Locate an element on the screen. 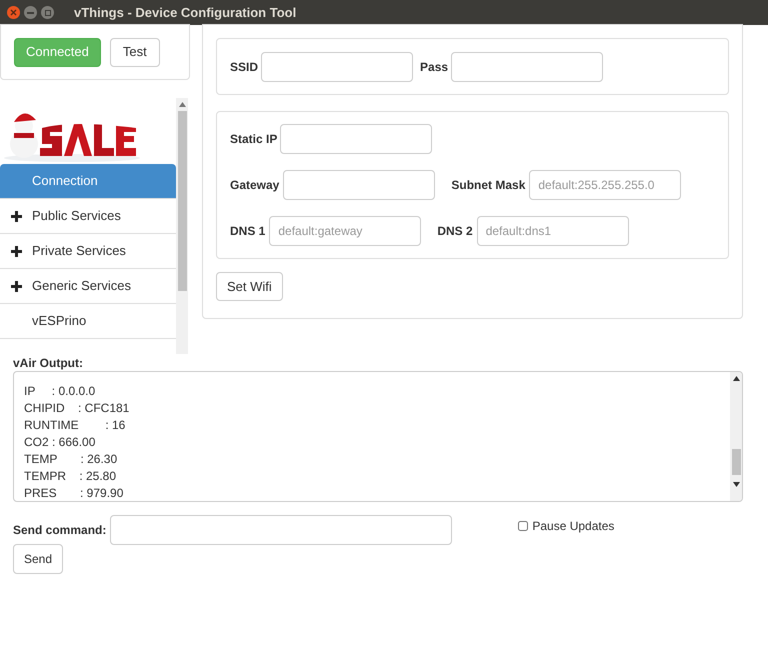  sidebar-item-label: Generic Services is located at coordinates (81, 286).